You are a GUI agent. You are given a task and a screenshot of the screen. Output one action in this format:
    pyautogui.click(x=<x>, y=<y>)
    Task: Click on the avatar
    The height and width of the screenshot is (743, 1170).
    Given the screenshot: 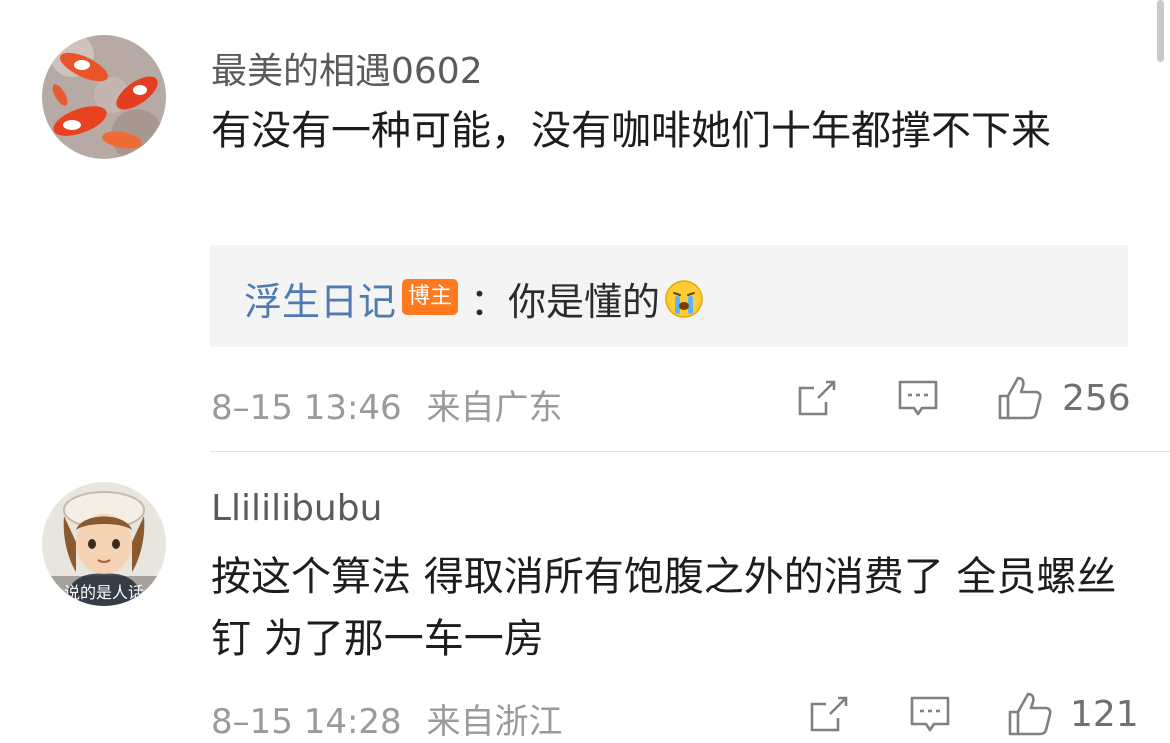 What is the action you would take?
    pyautogui.click(x=104, y=97)
    